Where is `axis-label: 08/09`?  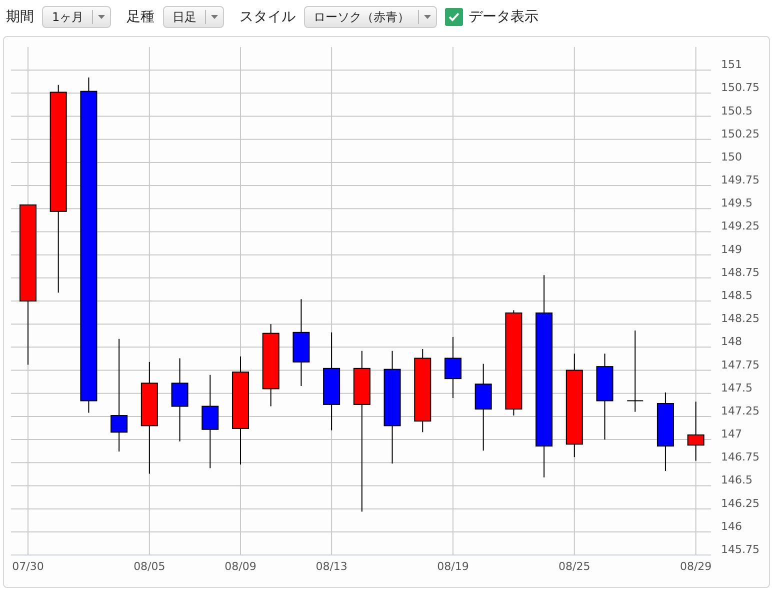
axis-label: 08/09 is located at coordinates (240, 566).